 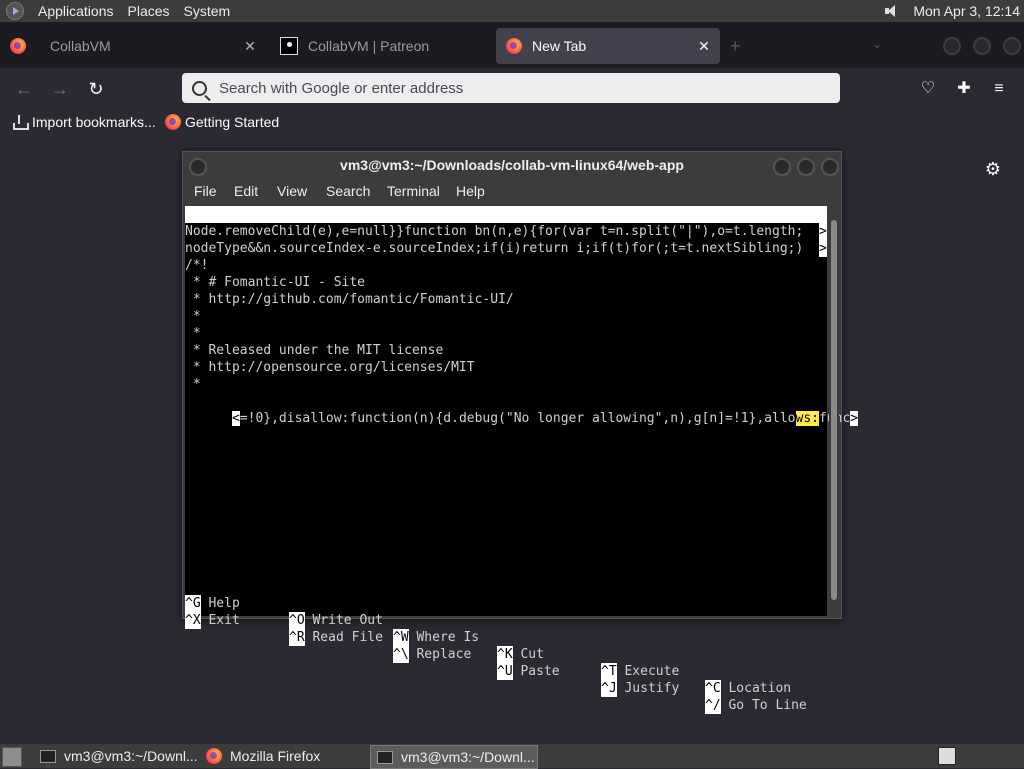 I want to click on maximize-button, so click(x=806, y=167).